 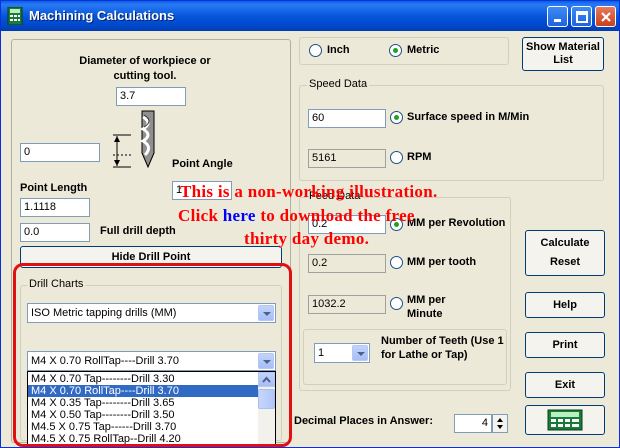 I want to click on decimal-places-label: Decimal Places in Answer:, so click(x=363, y=421).